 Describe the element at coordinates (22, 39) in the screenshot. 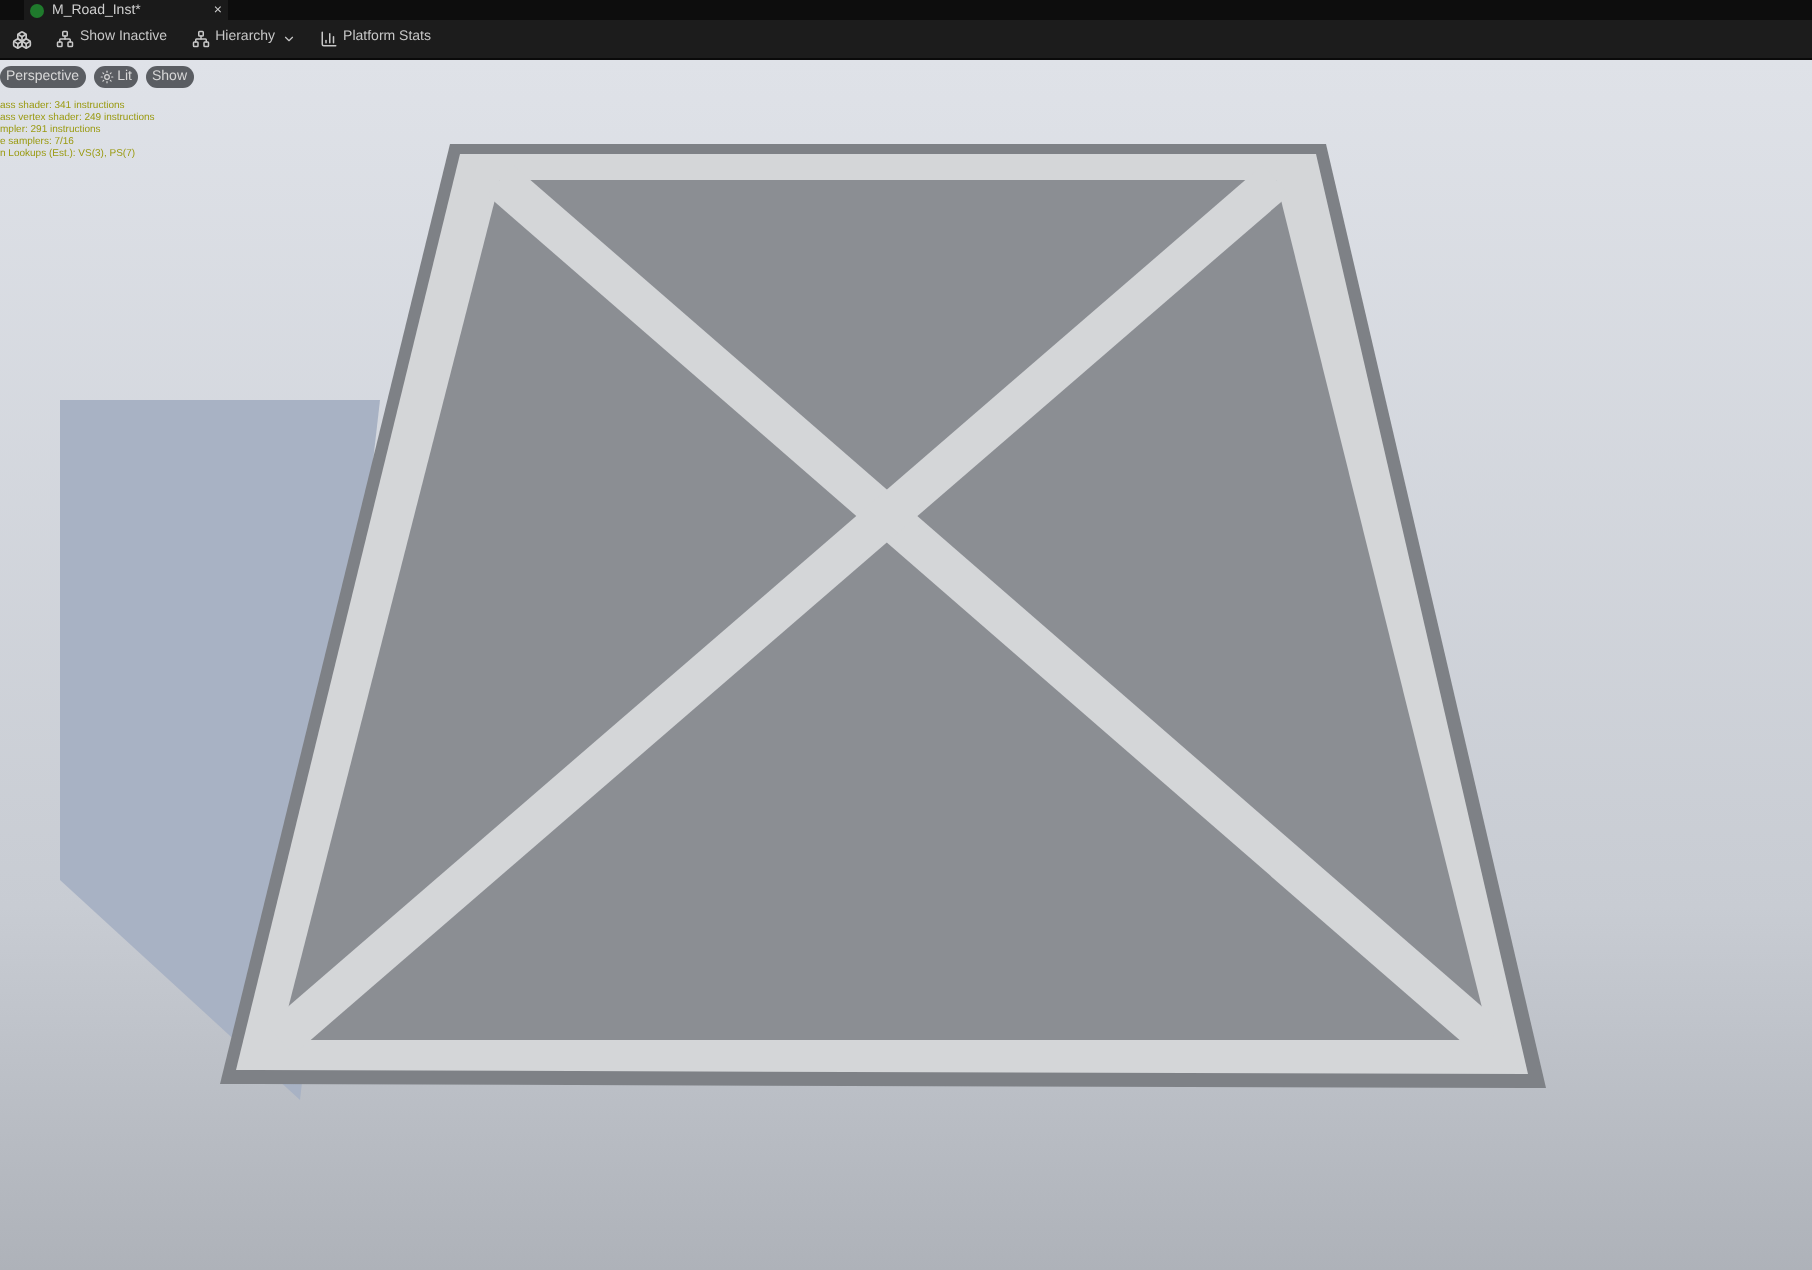

I see `blocks-icon` at that location.